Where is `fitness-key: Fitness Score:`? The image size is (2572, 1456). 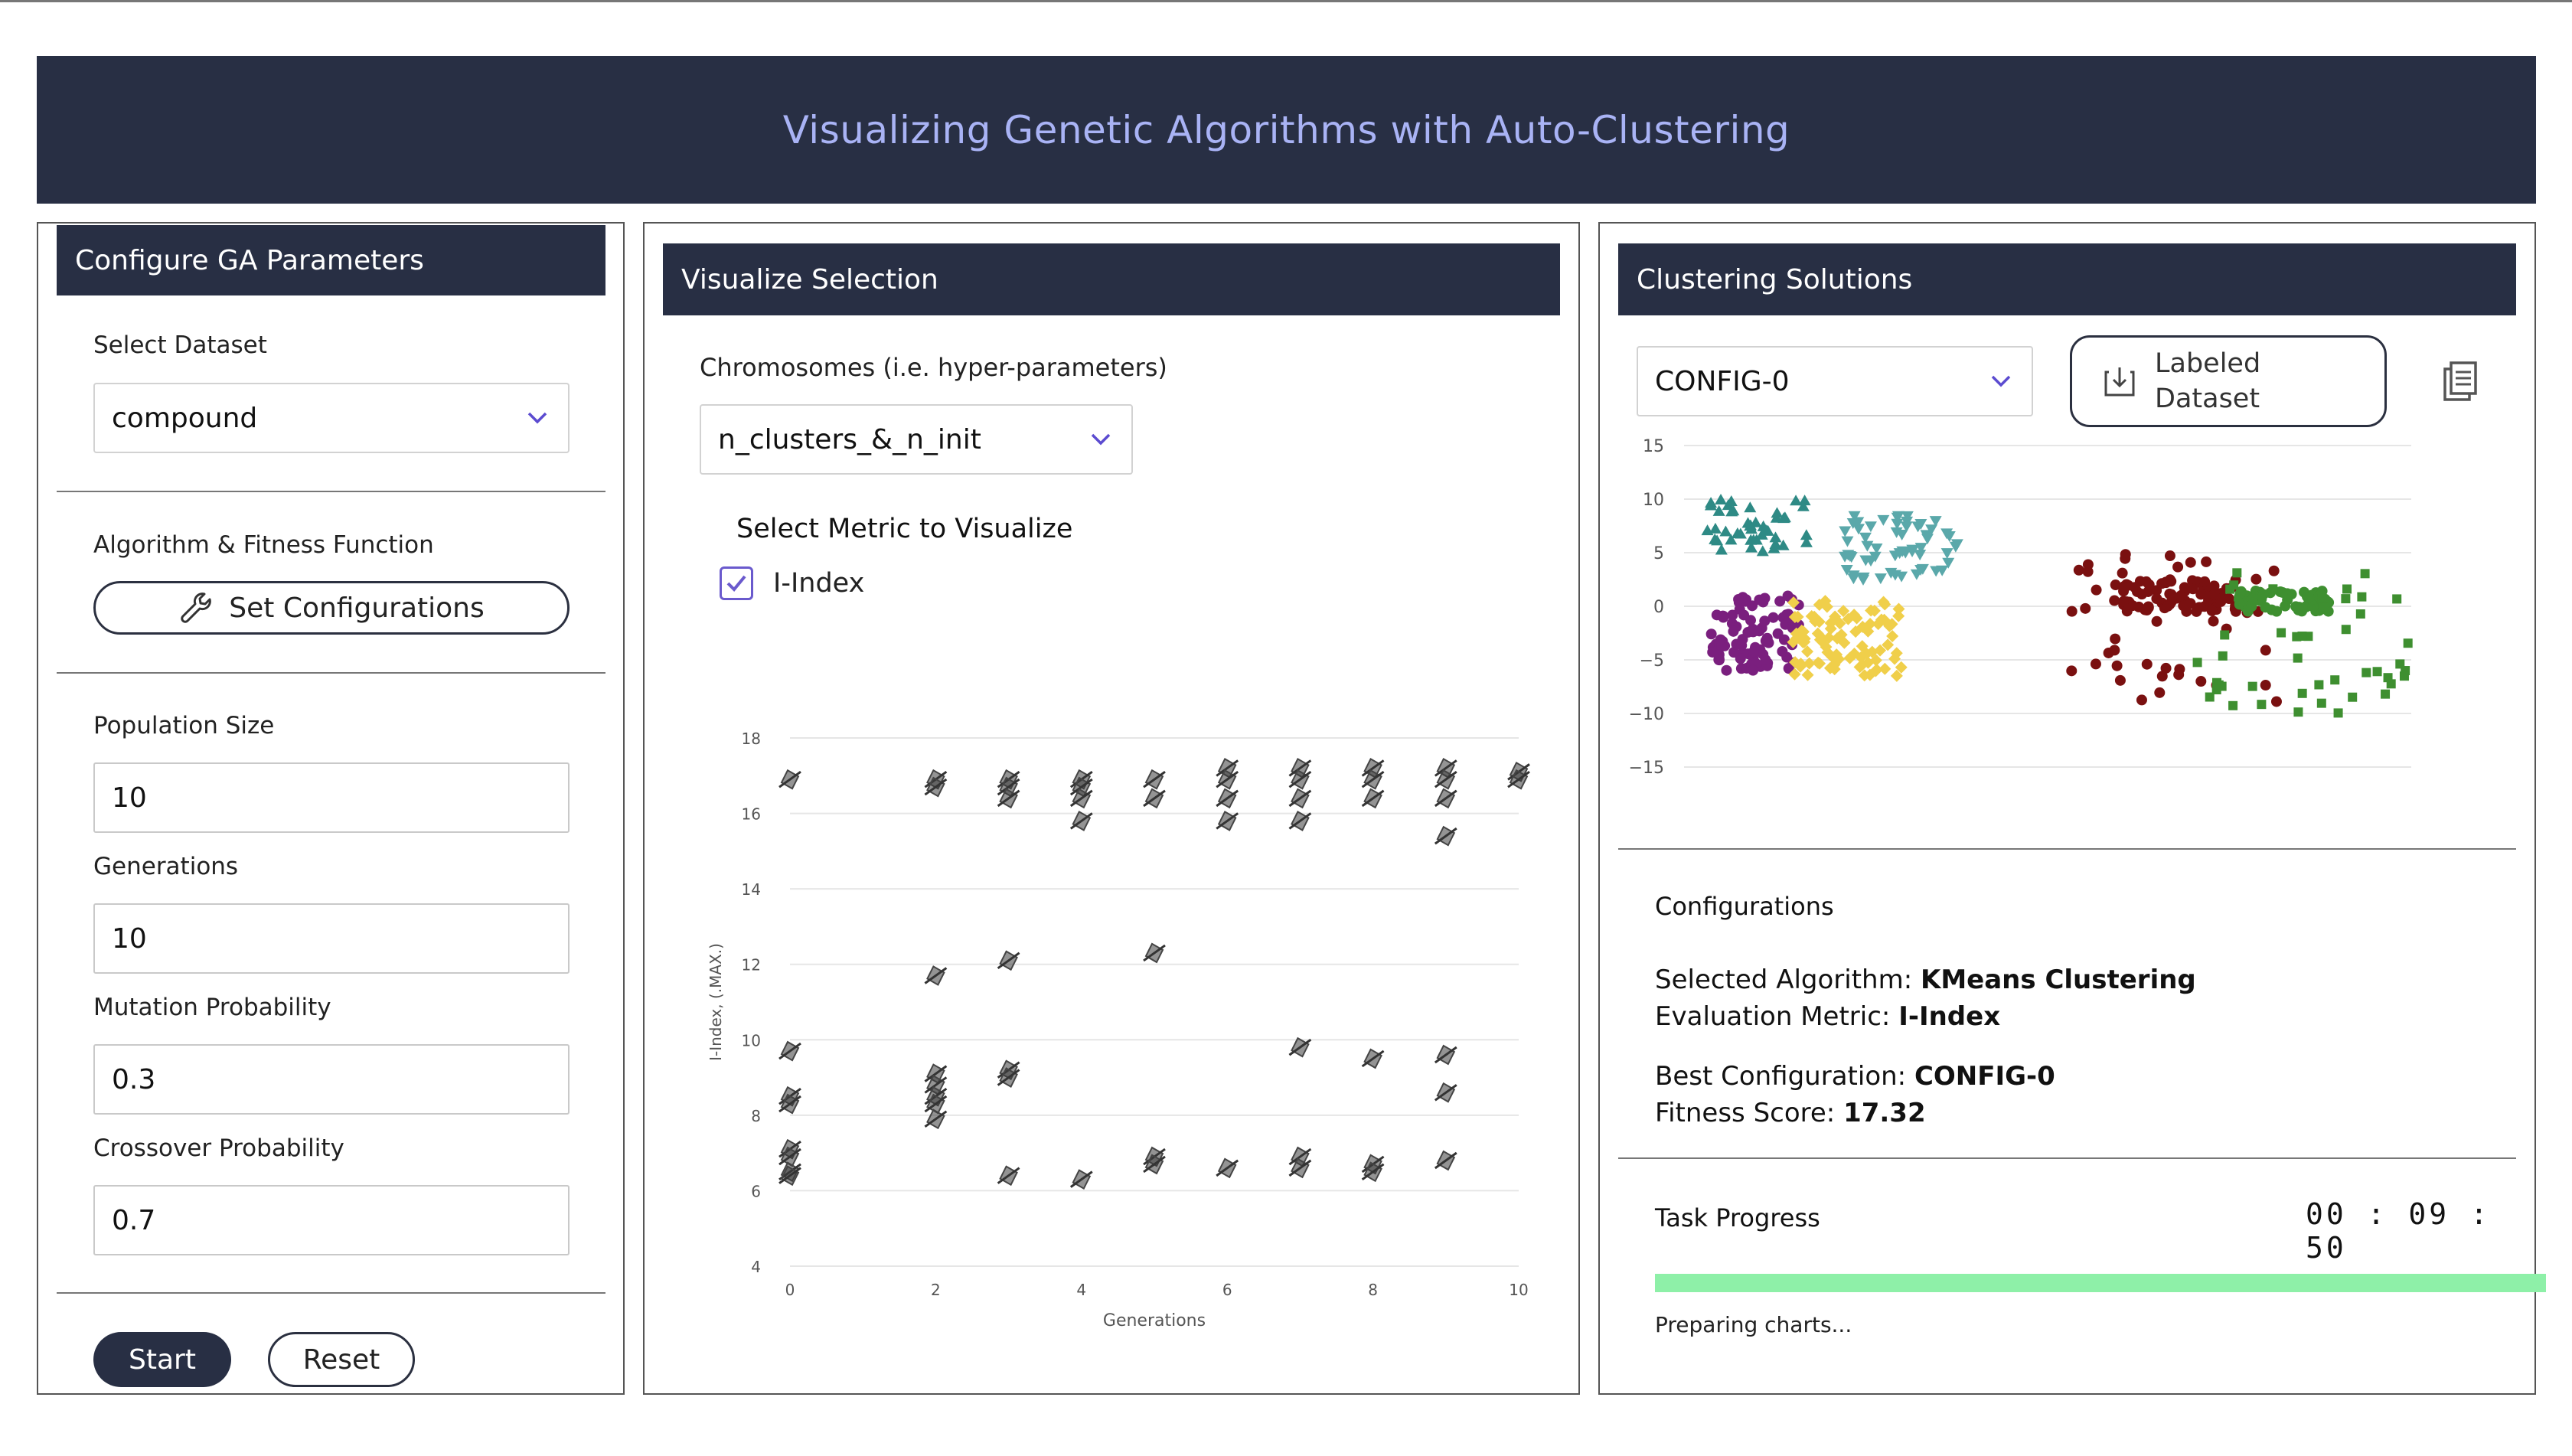 fitness-key: Fitness Score: is located at coordinates (1745, 1113).